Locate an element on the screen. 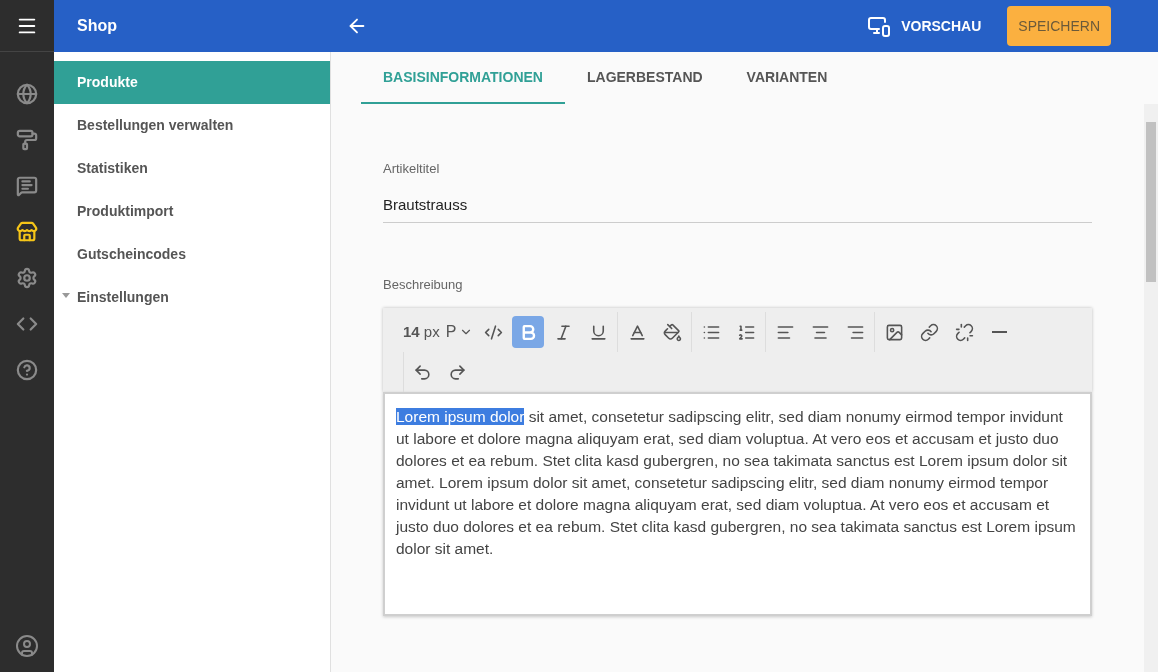 The width and height of the screenshot is (1158, 672). code-icon is located at coordinates (493, 332).